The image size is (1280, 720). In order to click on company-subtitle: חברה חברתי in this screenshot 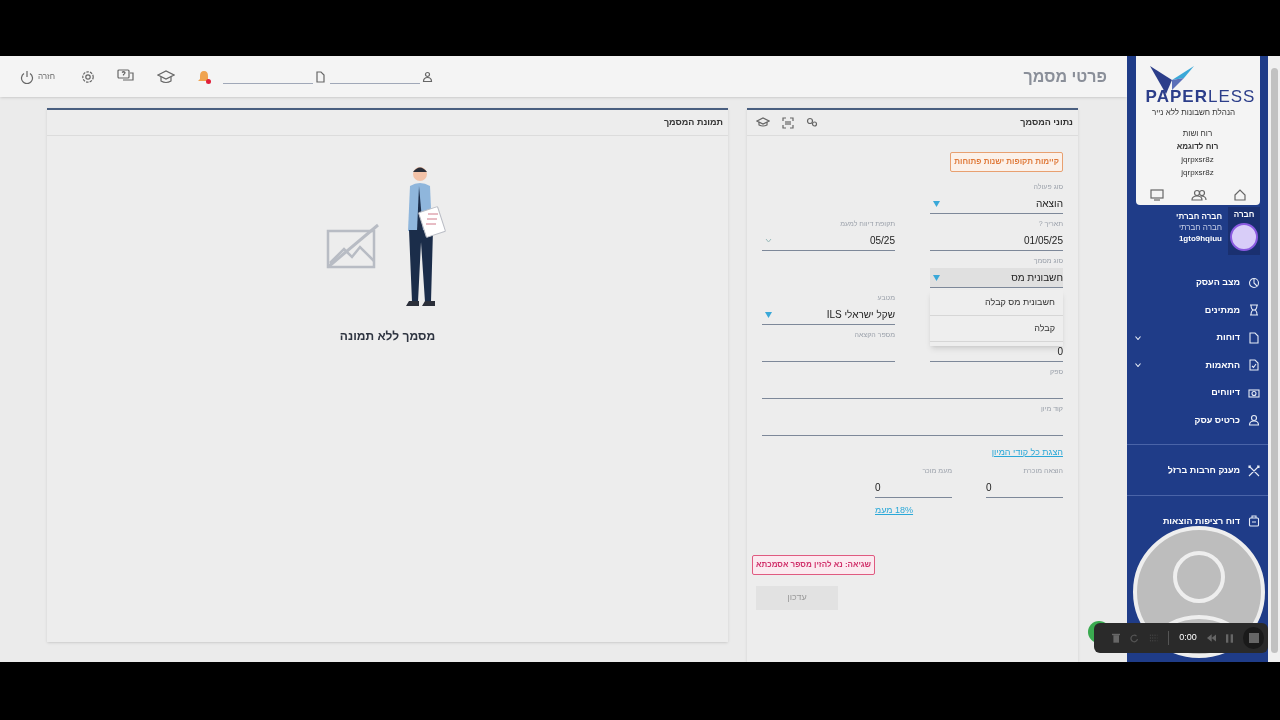, I will do `click(1200, 227)`.